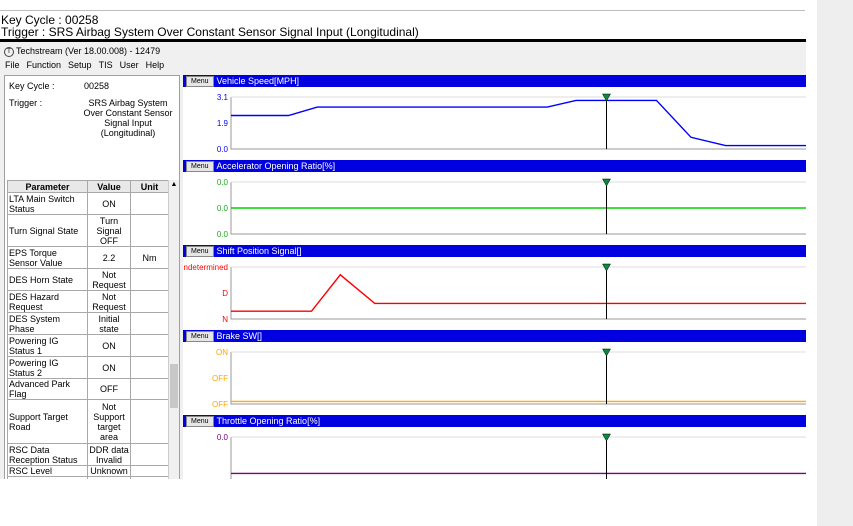 This screenshot has height=526, width=853. What do you see at coordinates (173, 329) in the screenshot?
I see `table-scrollbar: ▲` at bounding box center [173, 329].